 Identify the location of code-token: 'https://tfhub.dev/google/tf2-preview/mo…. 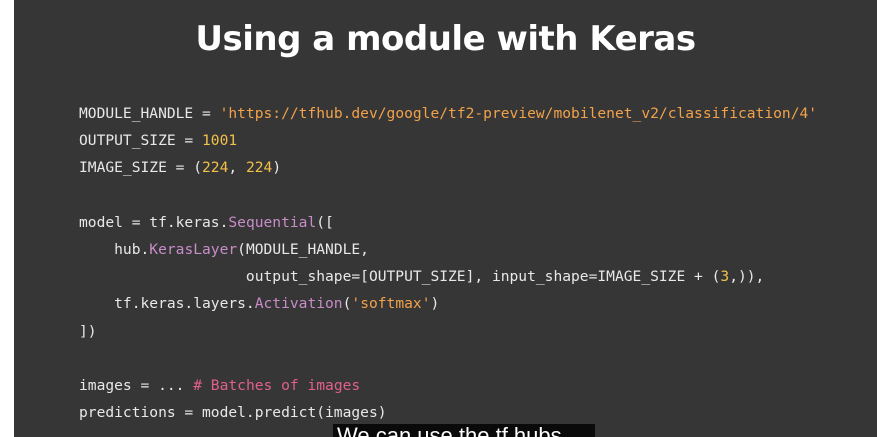
(518, 113).